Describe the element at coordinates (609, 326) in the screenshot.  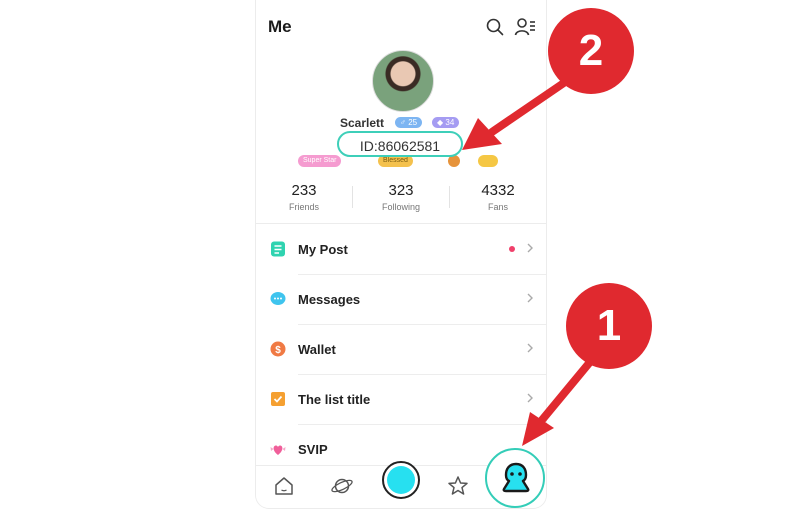
I see `step-1-marker: 1` at that location.